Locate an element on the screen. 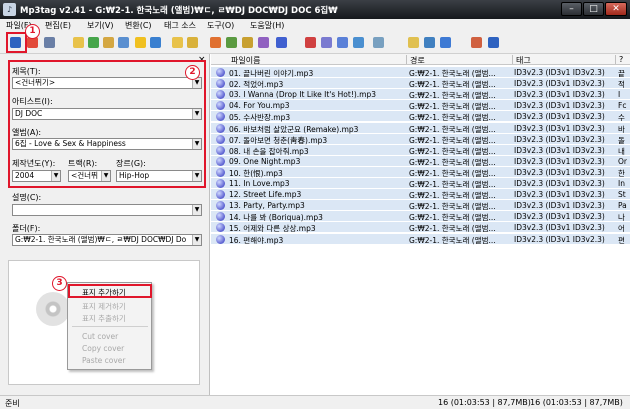 Image resolution: width=630 pixels, height=409 pixels. folder-icon is located at coordinates (108, 42).